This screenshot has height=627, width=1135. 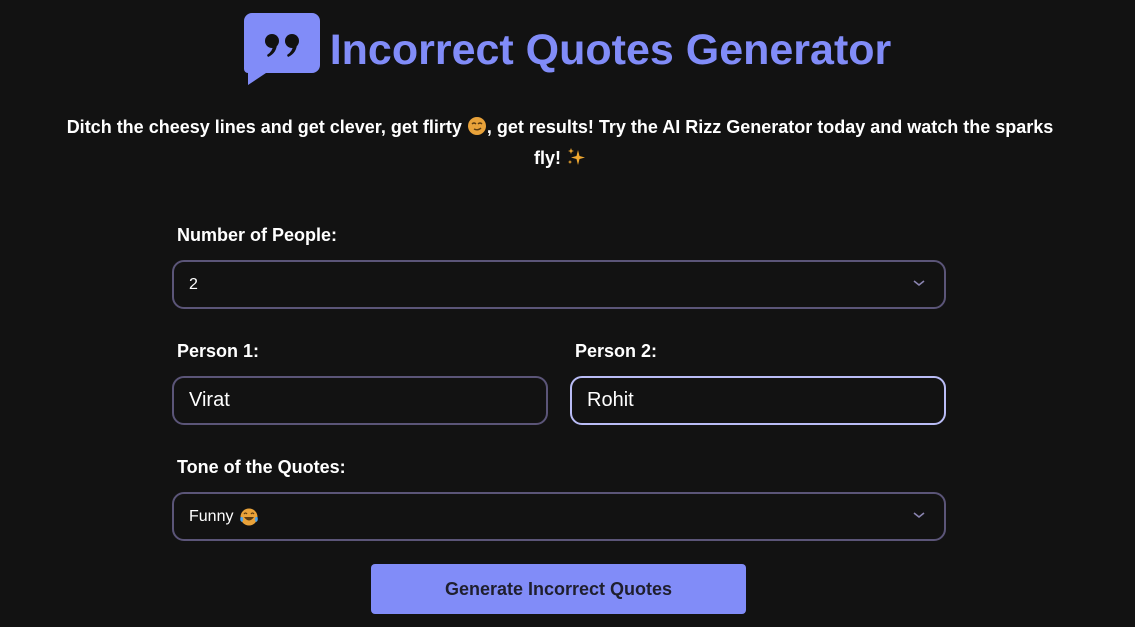 I want to click on person1-label: Person 1:, so click(x=218, y=351).